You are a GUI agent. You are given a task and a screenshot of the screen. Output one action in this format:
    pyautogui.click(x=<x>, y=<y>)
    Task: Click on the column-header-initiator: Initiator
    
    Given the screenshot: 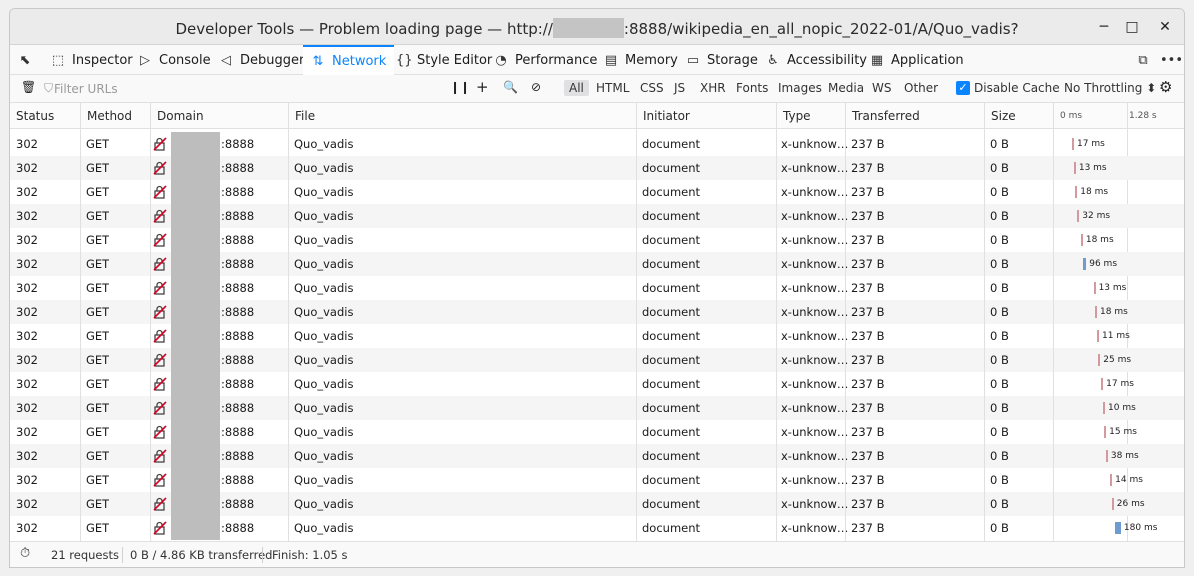 What is the action you would take?
    pyautogui.click(x=706, y=116)
    